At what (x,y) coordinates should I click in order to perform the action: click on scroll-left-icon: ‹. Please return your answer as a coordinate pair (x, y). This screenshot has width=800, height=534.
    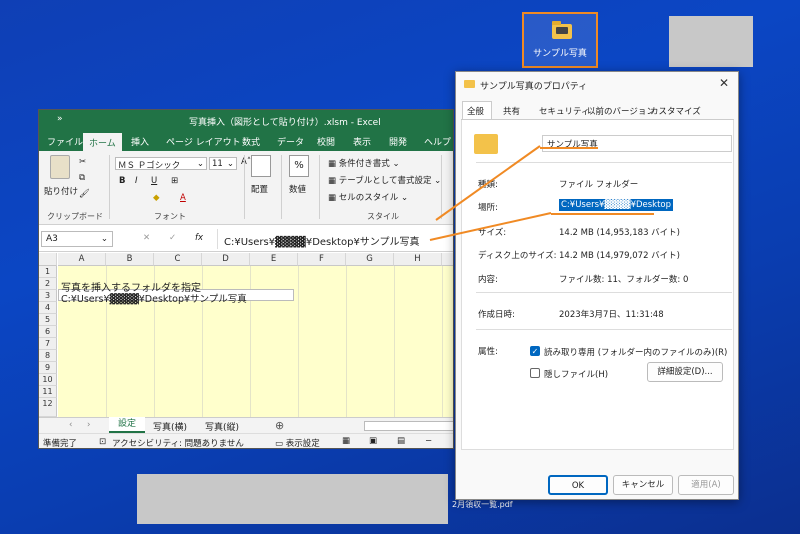
    Looking at the image, I should click on (70, 425).